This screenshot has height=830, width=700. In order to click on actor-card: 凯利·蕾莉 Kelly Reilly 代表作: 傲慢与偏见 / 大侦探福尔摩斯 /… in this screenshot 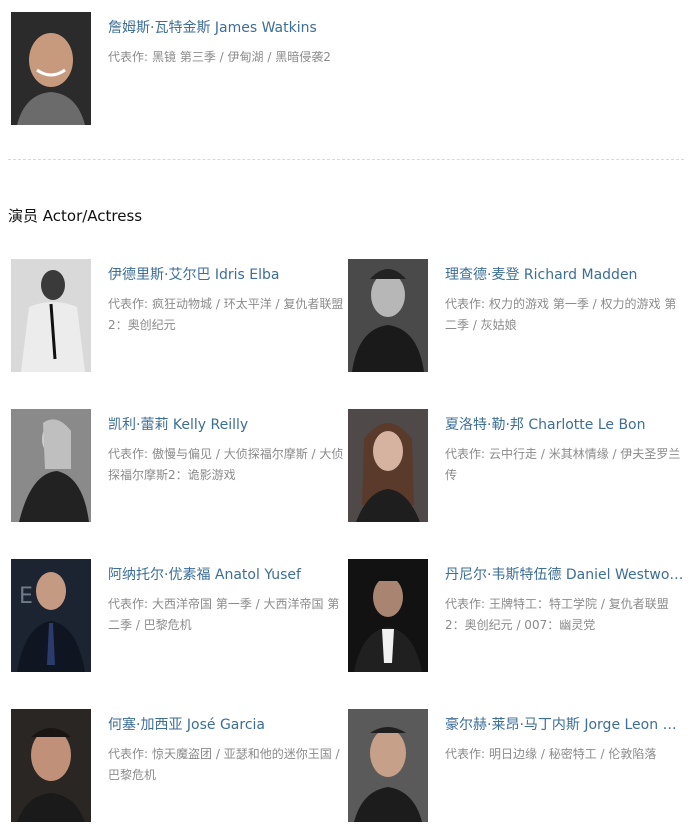, I will do `click(181, 469)`.